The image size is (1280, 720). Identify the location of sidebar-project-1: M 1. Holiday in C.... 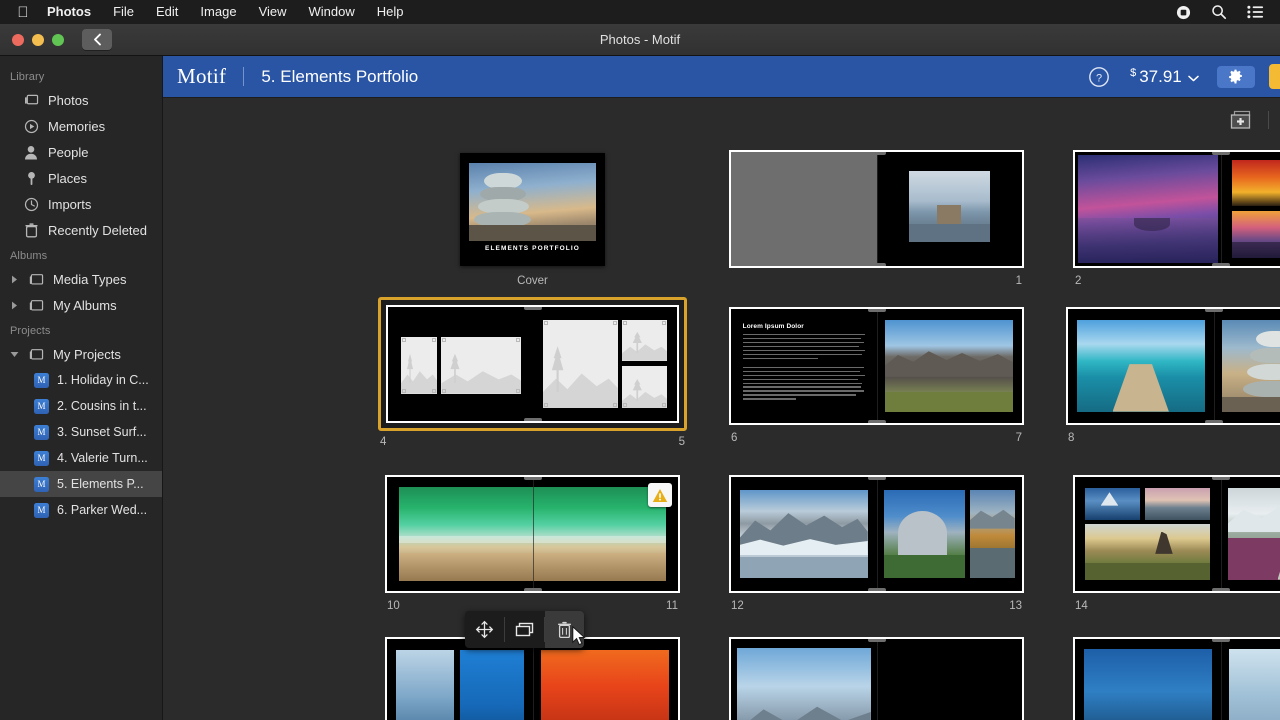
(81, 380).